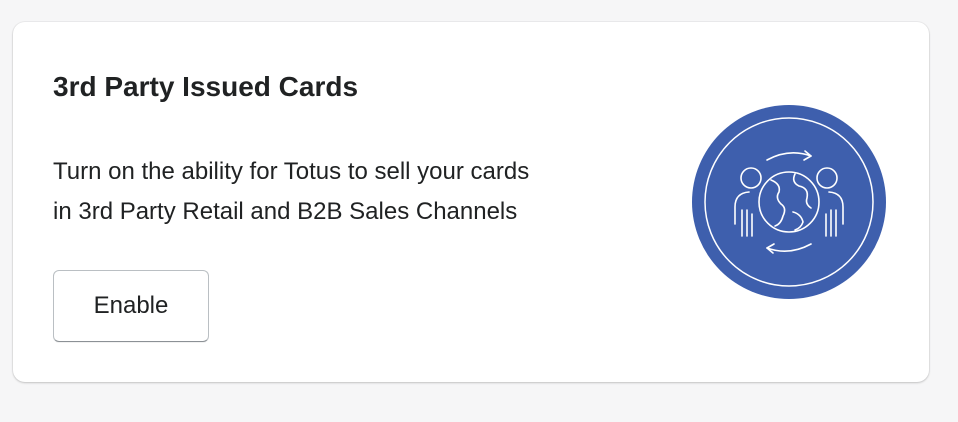  I want to click on globe-with-people-exchange-icon, so click(789, 202).